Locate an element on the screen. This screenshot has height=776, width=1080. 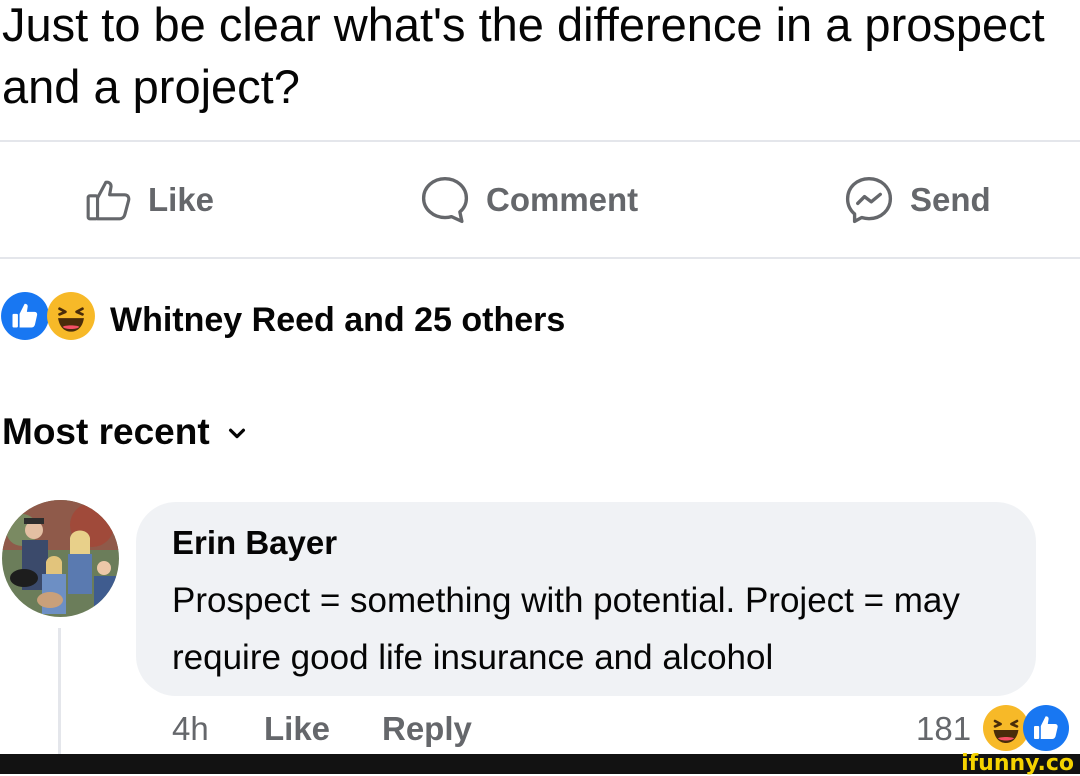
thread-line is located at coordinates (59, 691).